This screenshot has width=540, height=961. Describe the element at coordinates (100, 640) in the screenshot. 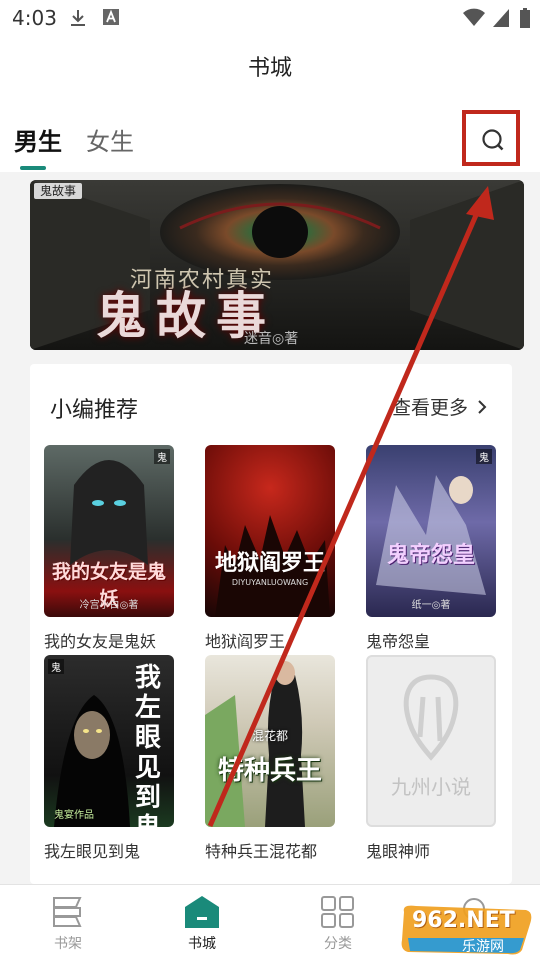

I see `book-title: 我的女友是鬼妖` at that location.